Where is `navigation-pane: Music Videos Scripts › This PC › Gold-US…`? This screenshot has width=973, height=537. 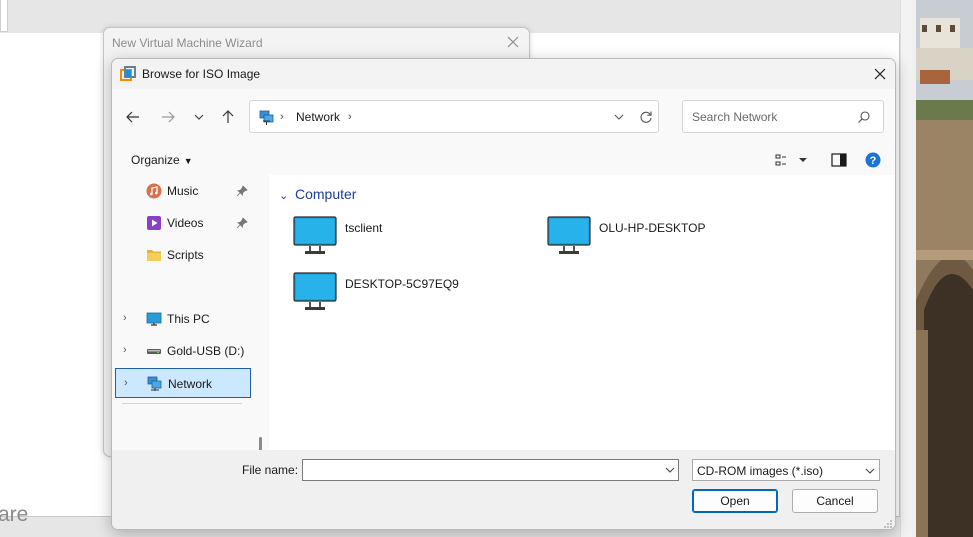
navigation-pane: Music Videos Scripts › This PC › Gold-US… is located at coordinates (189, 352).